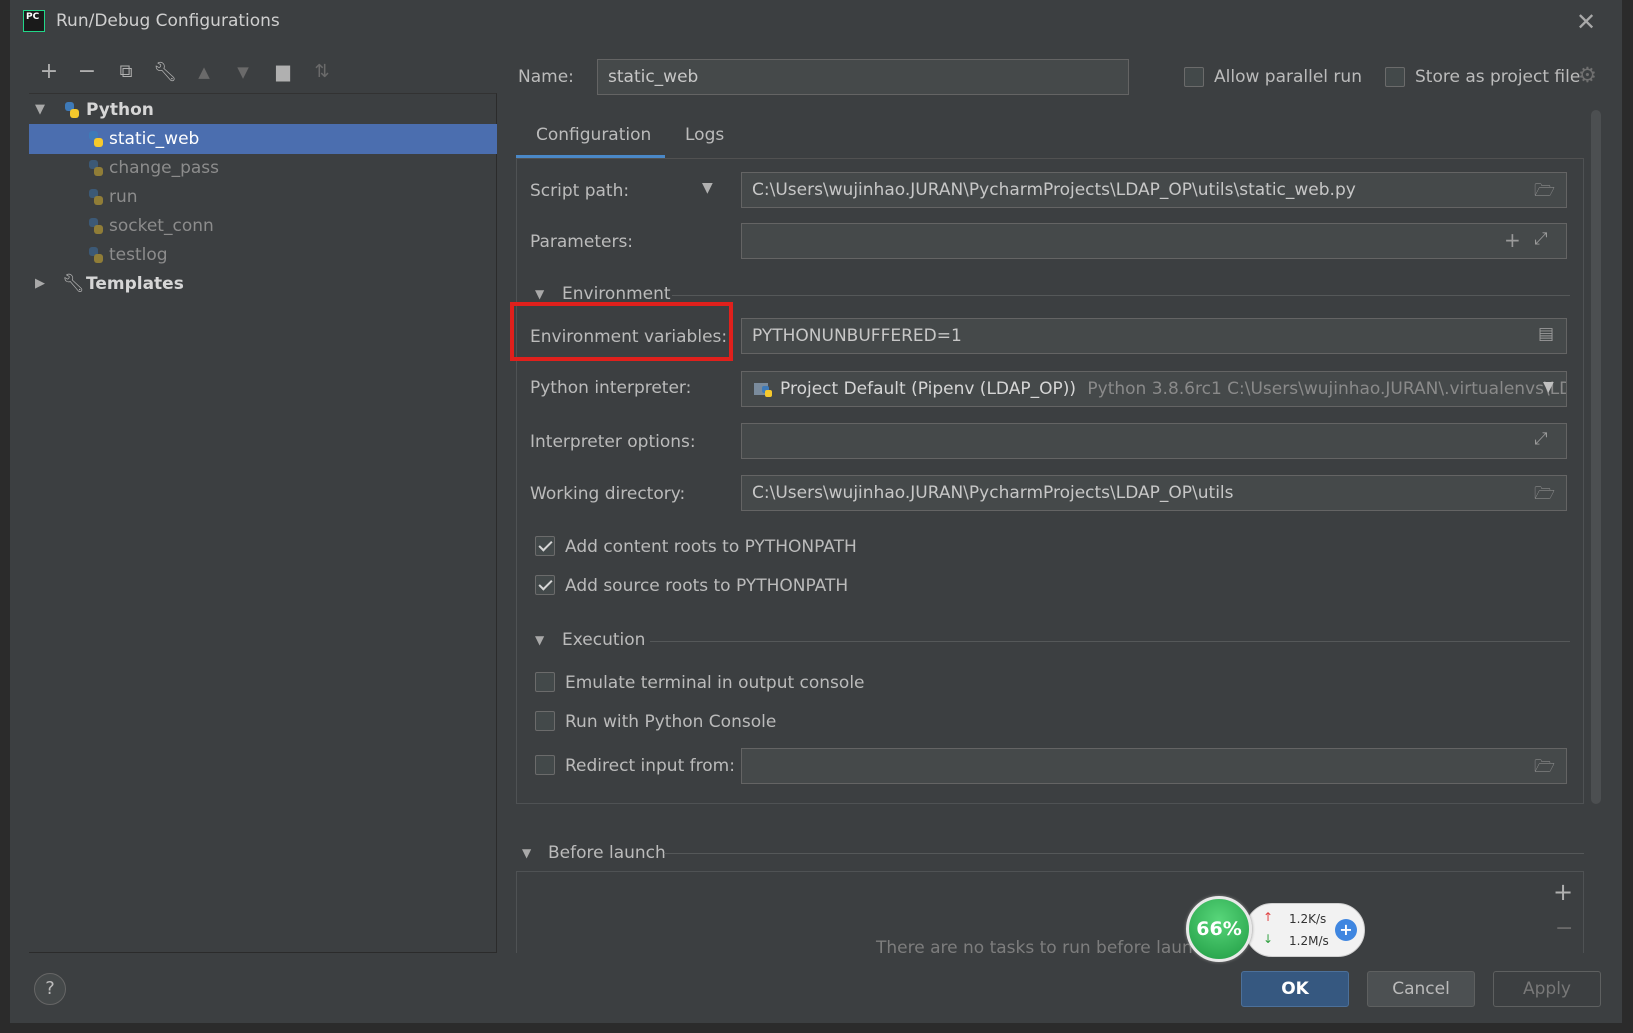 The width and height of the screenshot is (1633, 1033). I want to click on tab-logs: Logs, so click(704, 137).